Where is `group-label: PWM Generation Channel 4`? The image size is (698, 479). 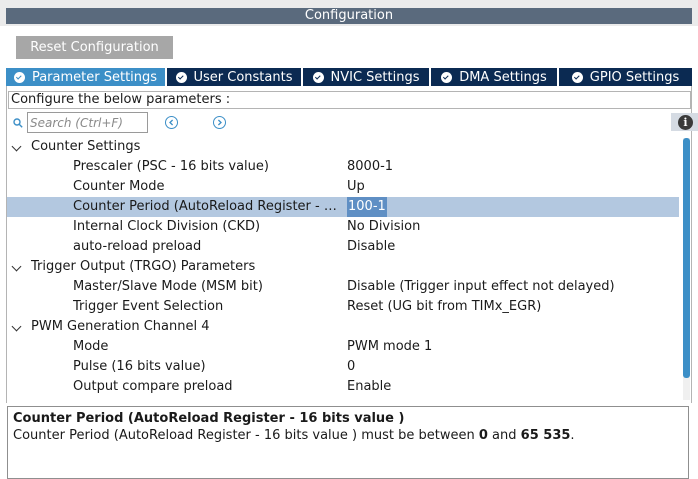 group-label: PWM Generation Channel 4 is located at coordinates (120, 326).